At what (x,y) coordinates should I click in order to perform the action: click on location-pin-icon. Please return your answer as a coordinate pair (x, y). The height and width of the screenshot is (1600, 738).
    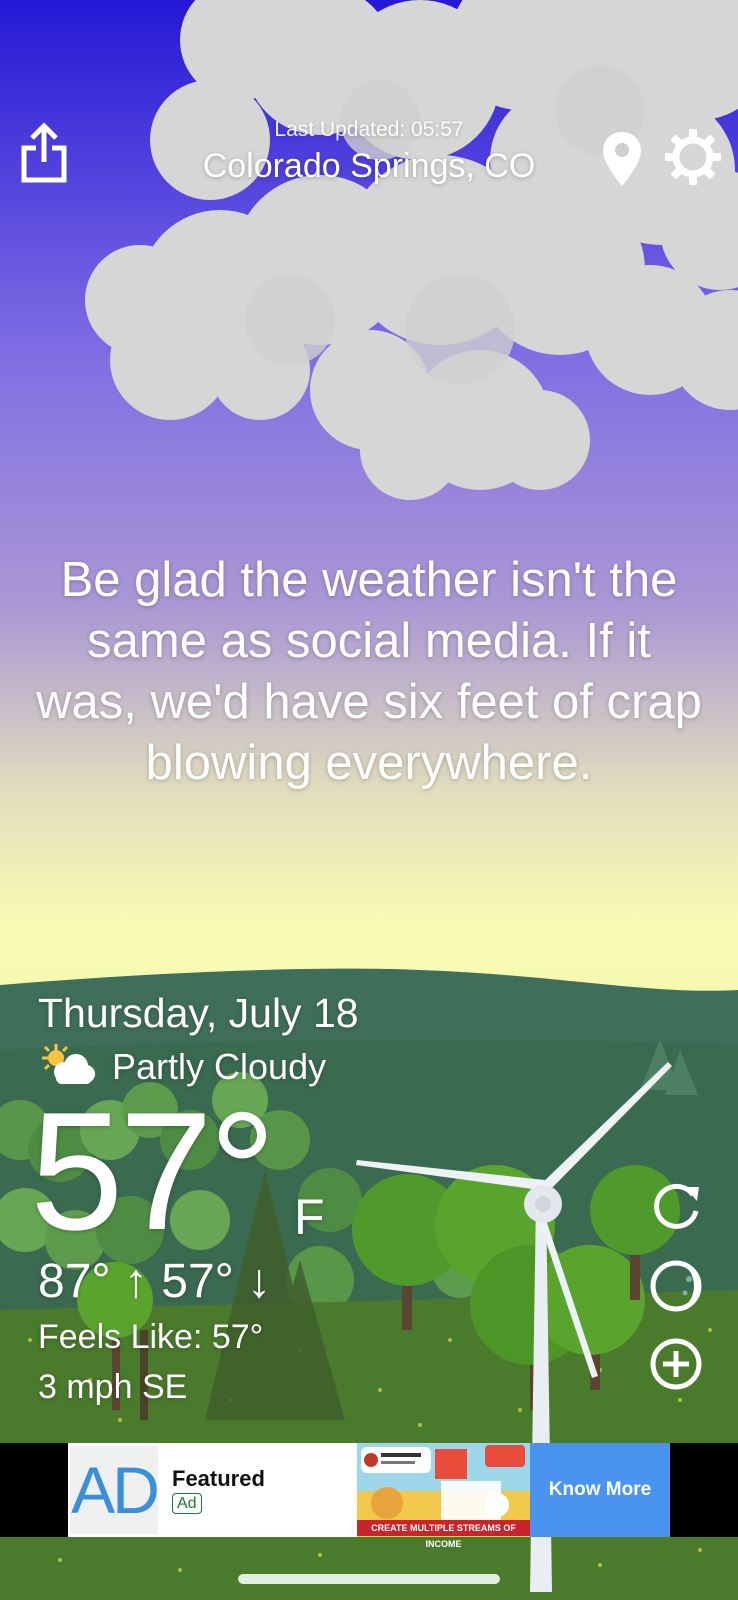
    Looking at the image, I should click on (622, 159).